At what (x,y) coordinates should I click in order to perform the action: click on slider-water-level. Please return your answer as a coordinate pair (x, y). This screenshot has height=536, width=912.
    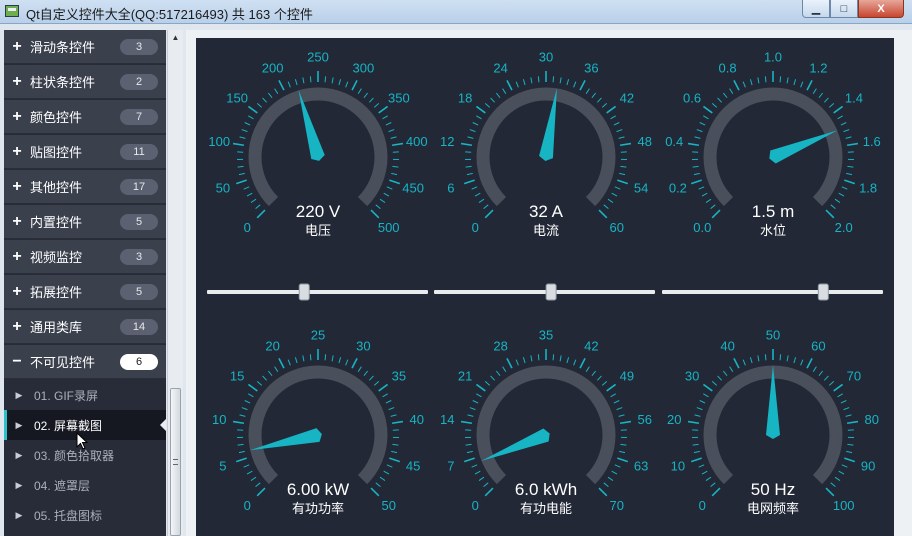
    Looking at the image, I should click on (772, 292).